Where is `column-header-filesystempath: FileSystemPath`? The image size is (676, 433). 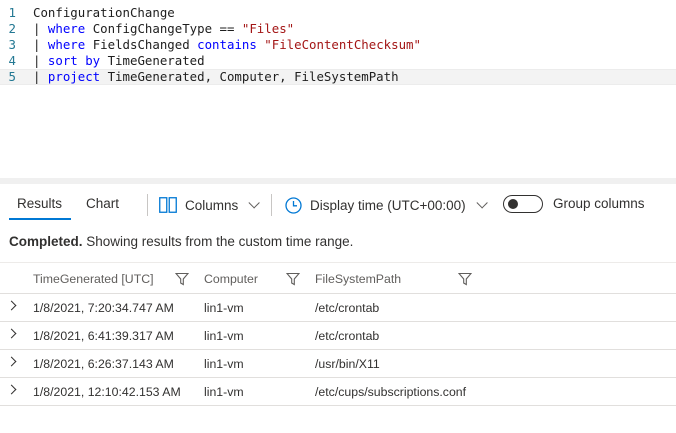 column-header-filesystempath: FileSystemPath is located at coordinates (358, 279).